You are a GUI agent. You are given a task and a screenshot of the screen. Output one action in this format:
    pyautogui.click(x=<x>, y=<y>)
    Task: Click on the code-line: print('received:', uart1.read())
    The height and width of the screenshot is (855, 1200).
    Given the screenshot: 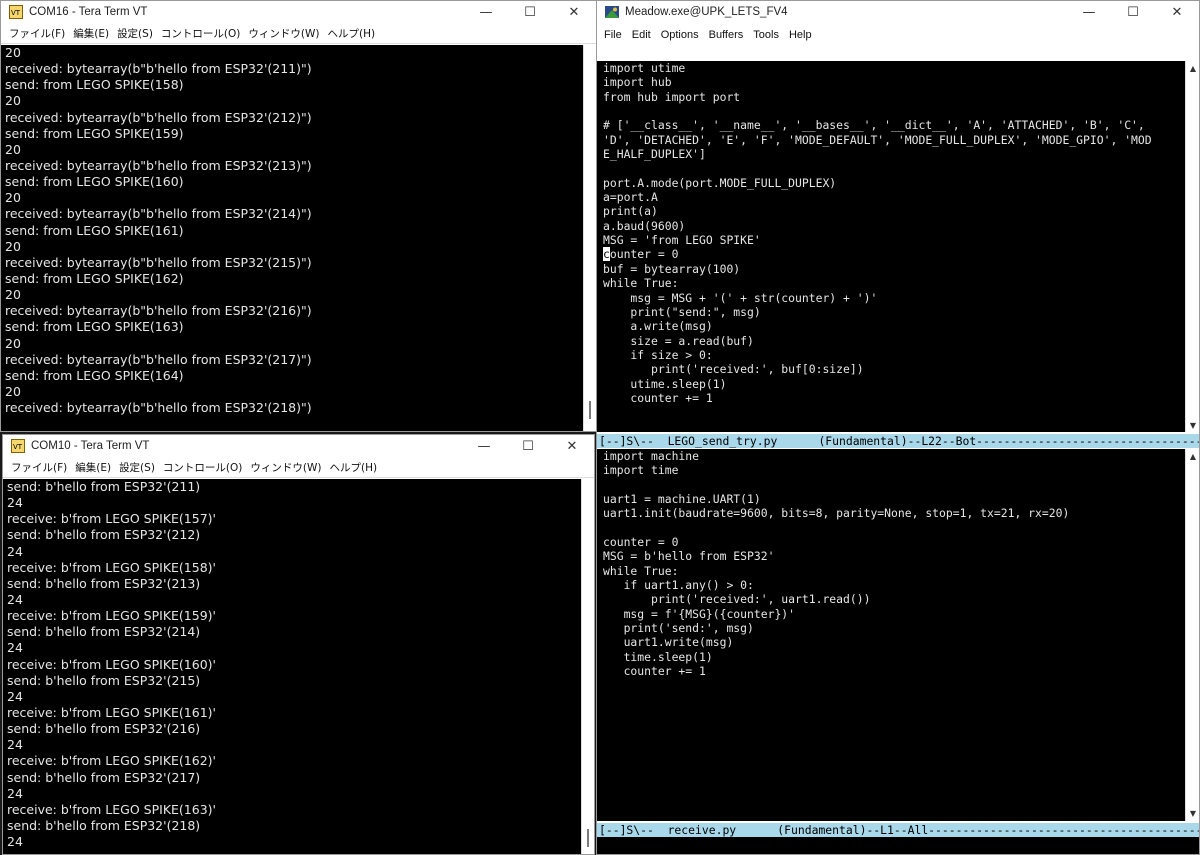 What is the action you would take?
    pyautogui.click(x=737, y=599)
    